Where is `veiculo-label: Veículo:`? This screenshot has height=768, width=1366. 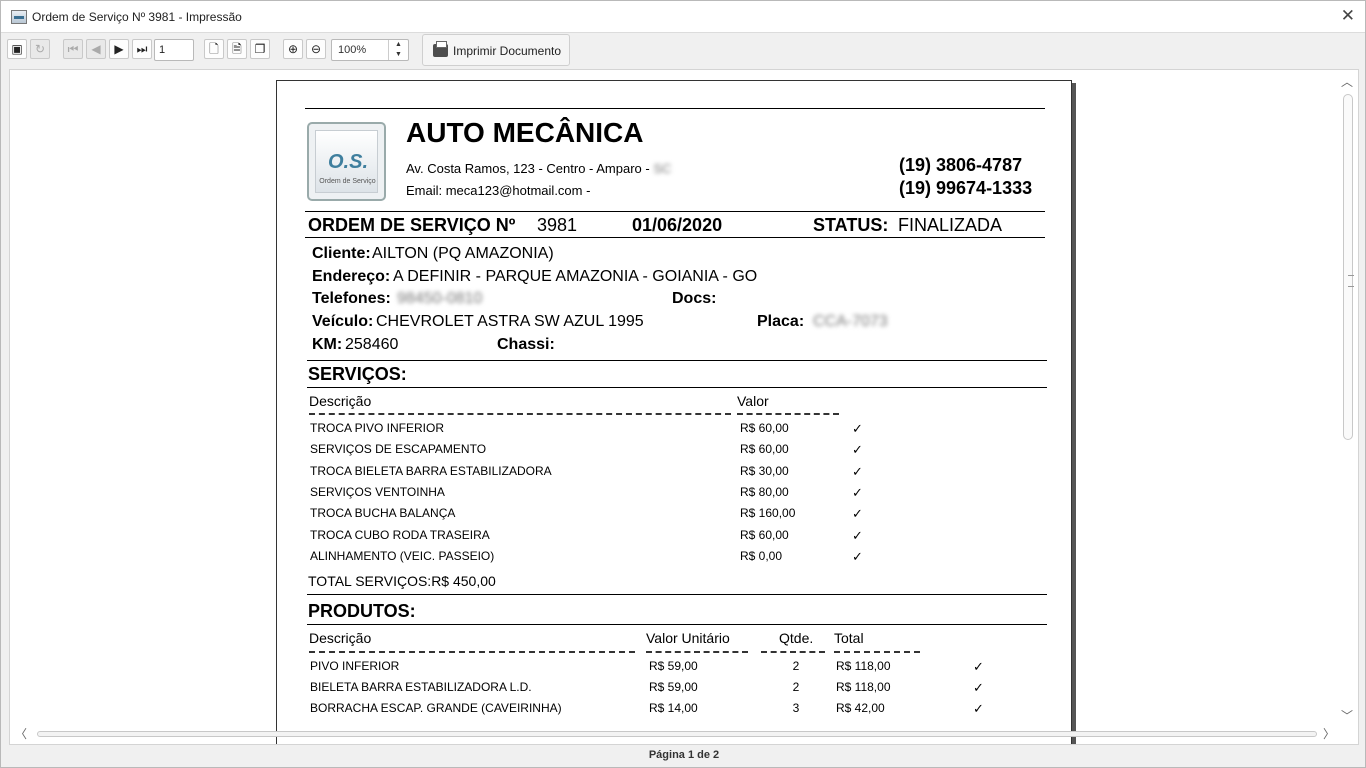
veiculo-label: Veículo: is located at coordinates (343, 321).